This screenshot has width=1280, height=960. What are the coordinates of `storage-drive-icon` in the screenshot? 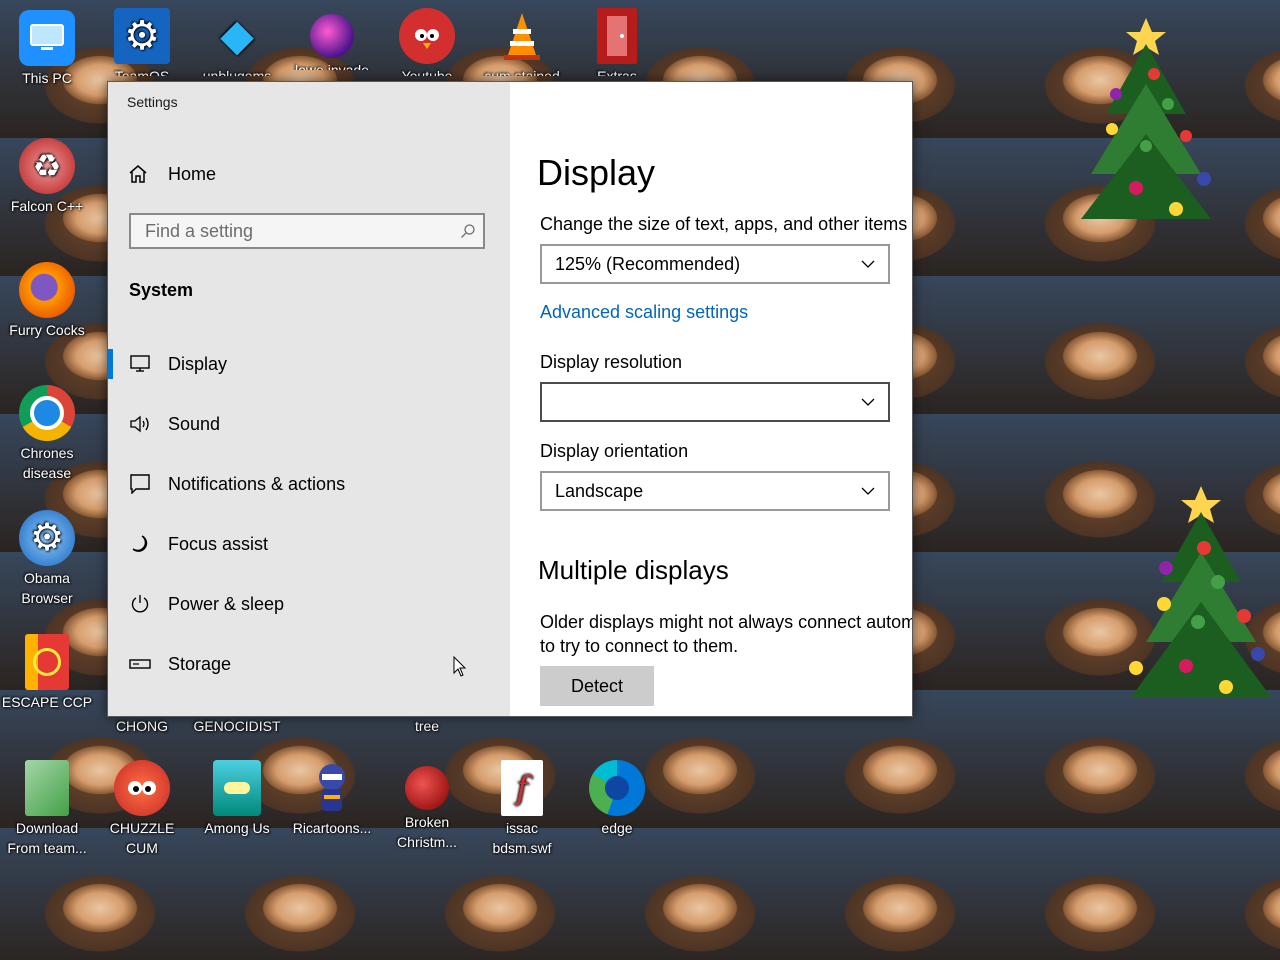 It's located at (140, 664).